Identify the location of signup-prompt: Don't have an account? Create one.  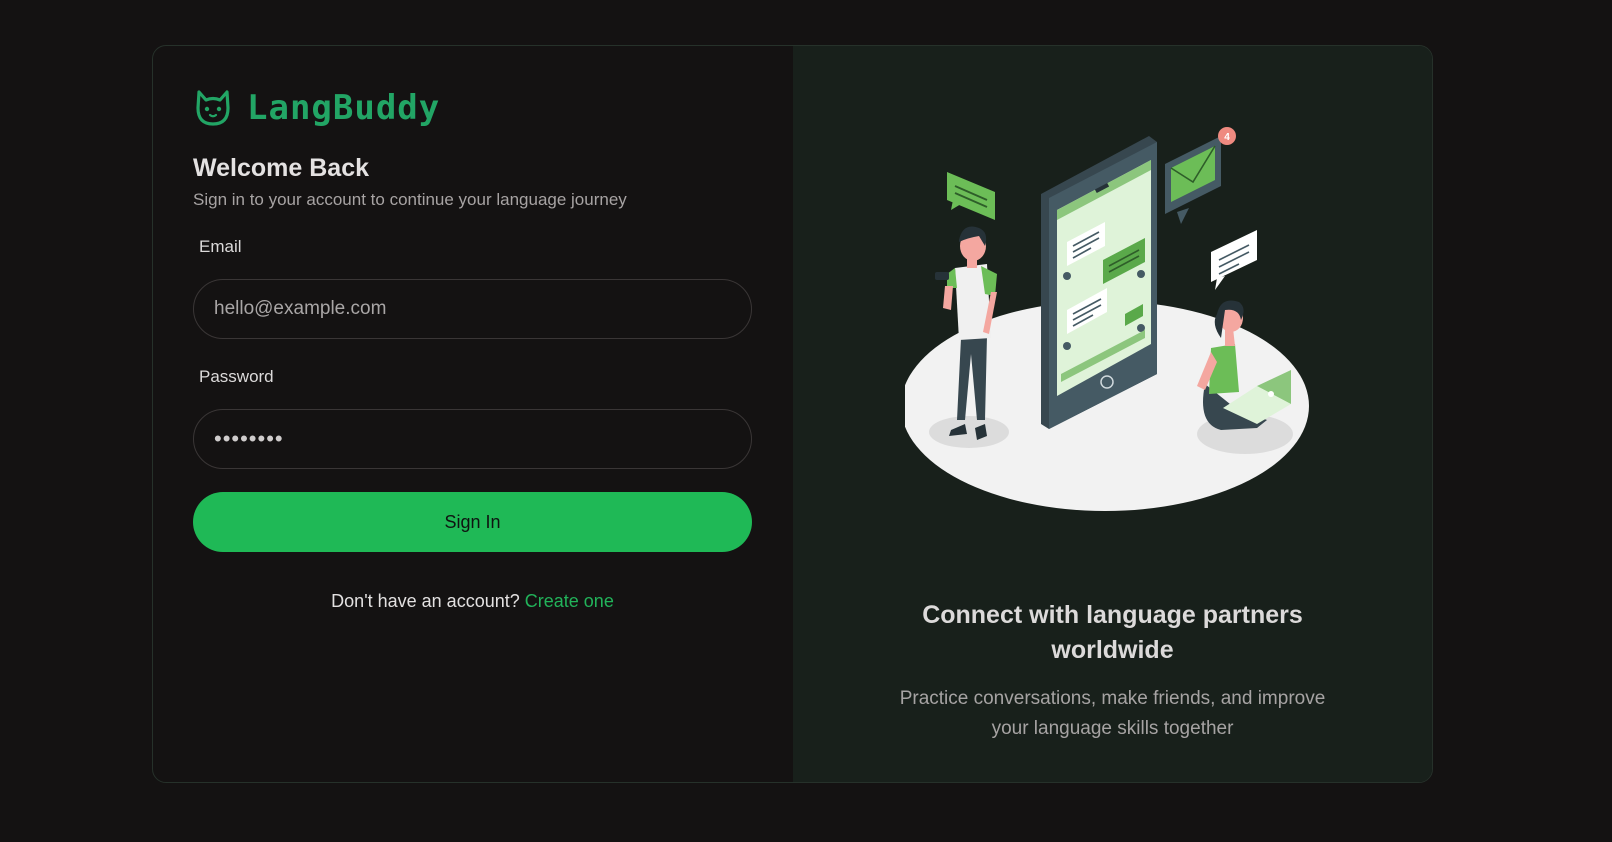
(472, 601).